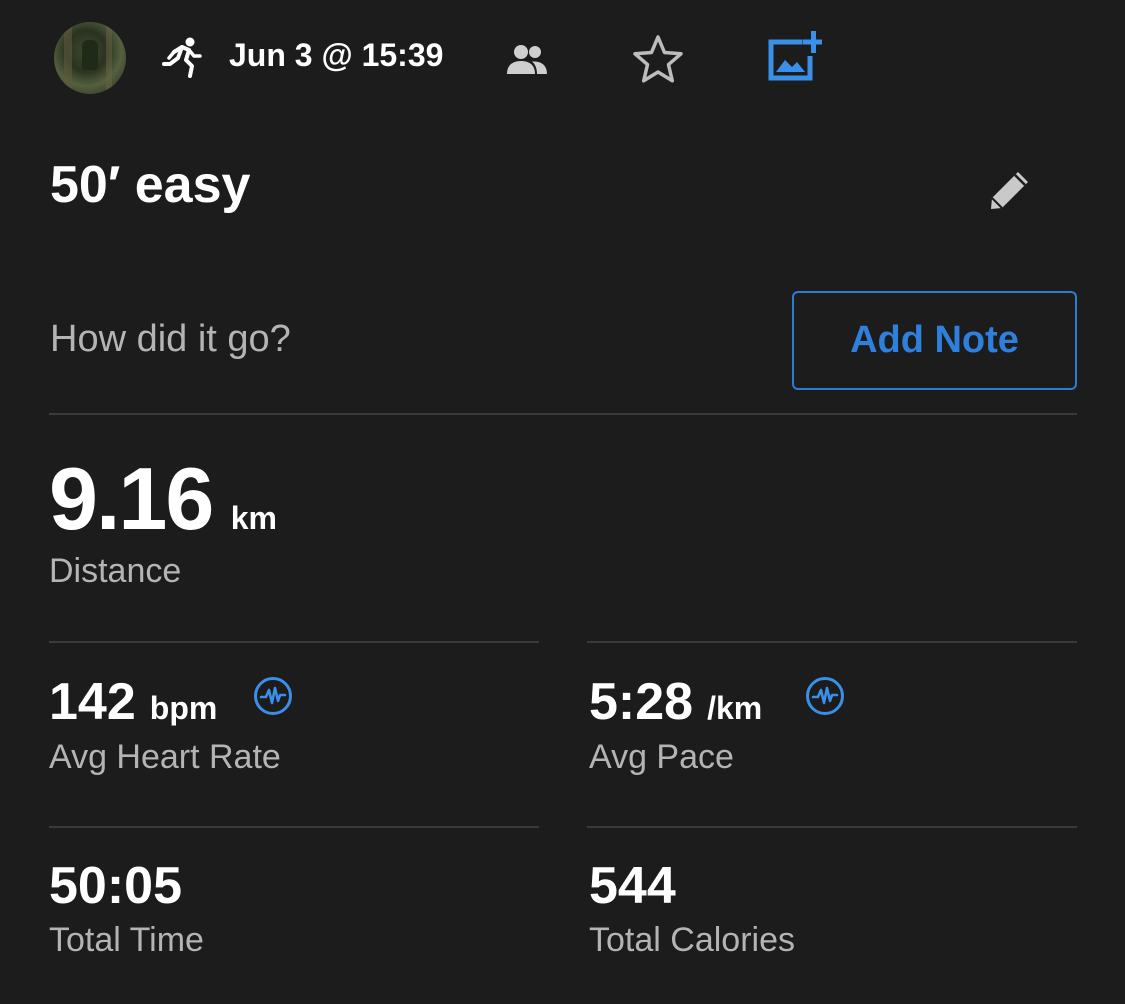 This screenshot has width=1125, height=1004. I want to click on running-icon, so click(182, 57).